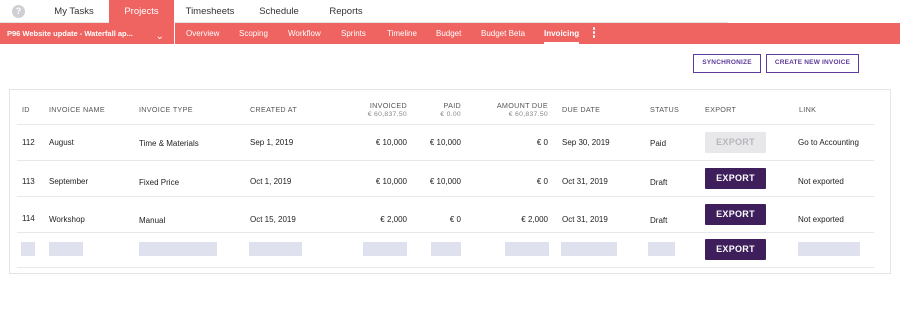 This screenshot has width=900, height=334. I want to click on tab-invoicing: Invoicing, so click(562, 33).